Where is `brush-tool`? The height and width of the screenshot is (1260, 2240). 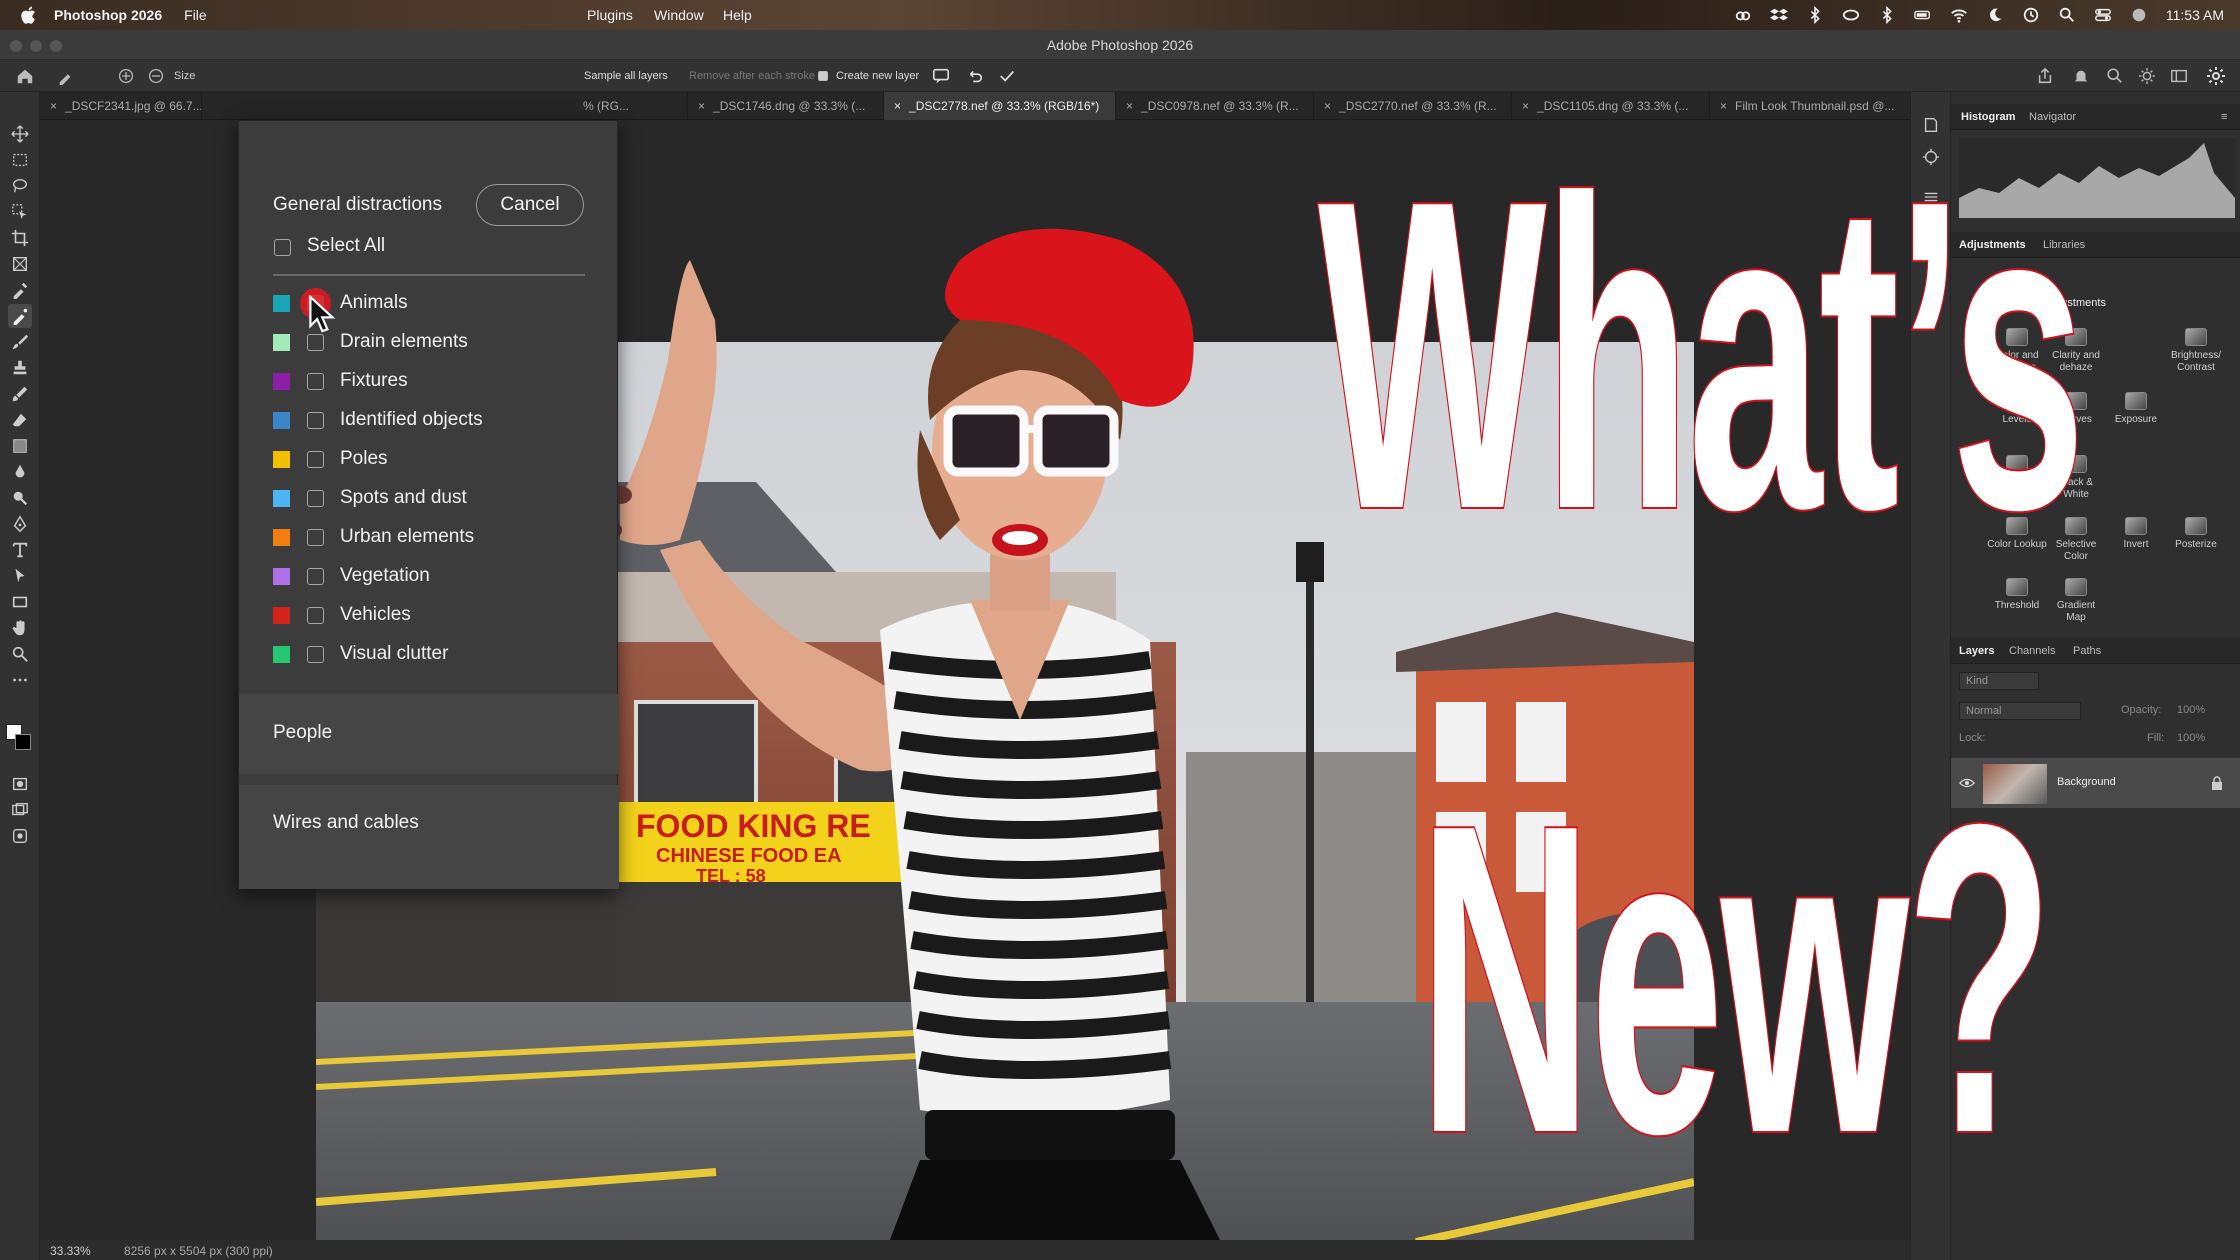
brush-tool is located at coordinates (20, 342).